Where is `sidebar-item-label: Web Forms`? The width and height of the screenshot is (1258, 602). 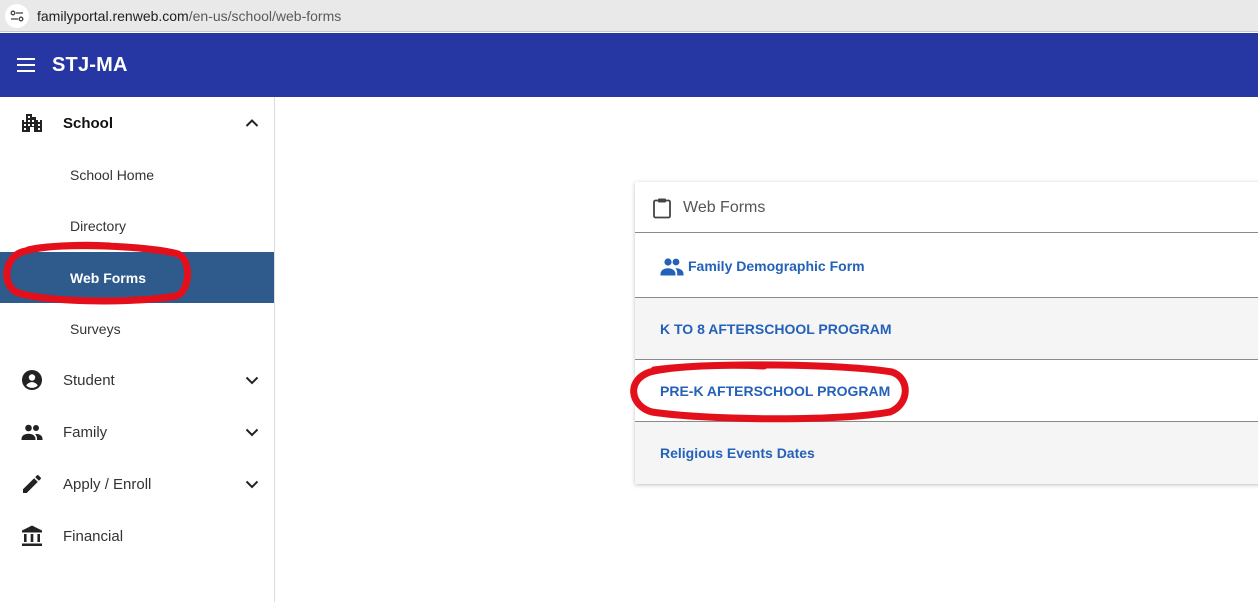 sidebar-item-label: Web Forms is located at coordinates (108, 277).